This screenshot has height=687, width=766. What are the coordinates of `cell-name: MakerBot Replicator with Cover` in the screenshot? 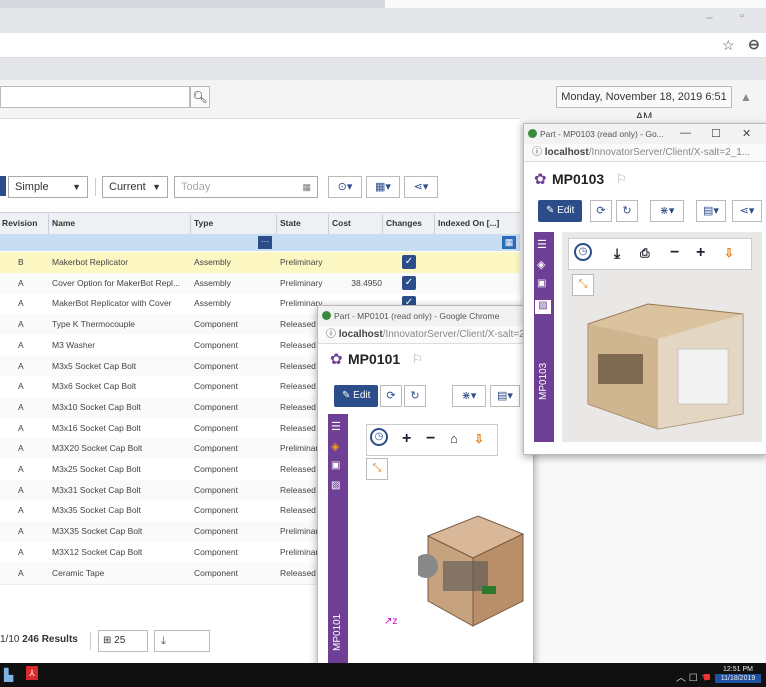 It's located at (112, 303).